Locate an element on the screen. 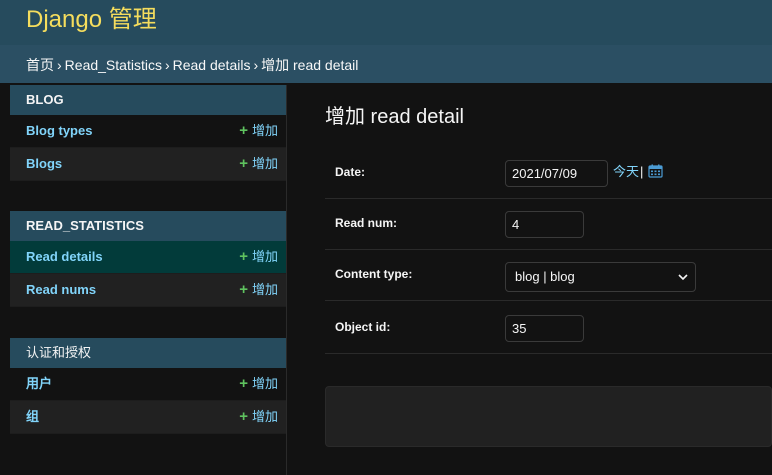 The image size is (772, 475). content-type-select: blog | blog is located at coordinates (600, 277).